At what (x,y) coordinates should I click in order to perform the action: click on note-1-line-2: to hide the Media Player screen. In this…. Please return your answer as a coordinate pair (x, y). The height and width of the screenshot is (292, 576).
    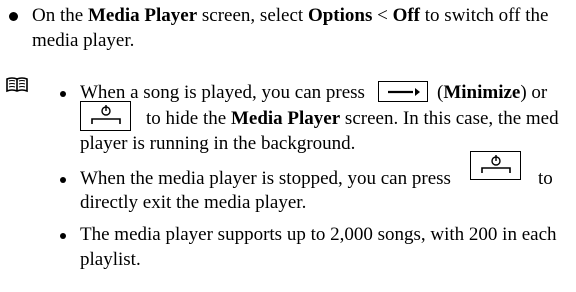
    Looking at the image, I should click on (352, 118).